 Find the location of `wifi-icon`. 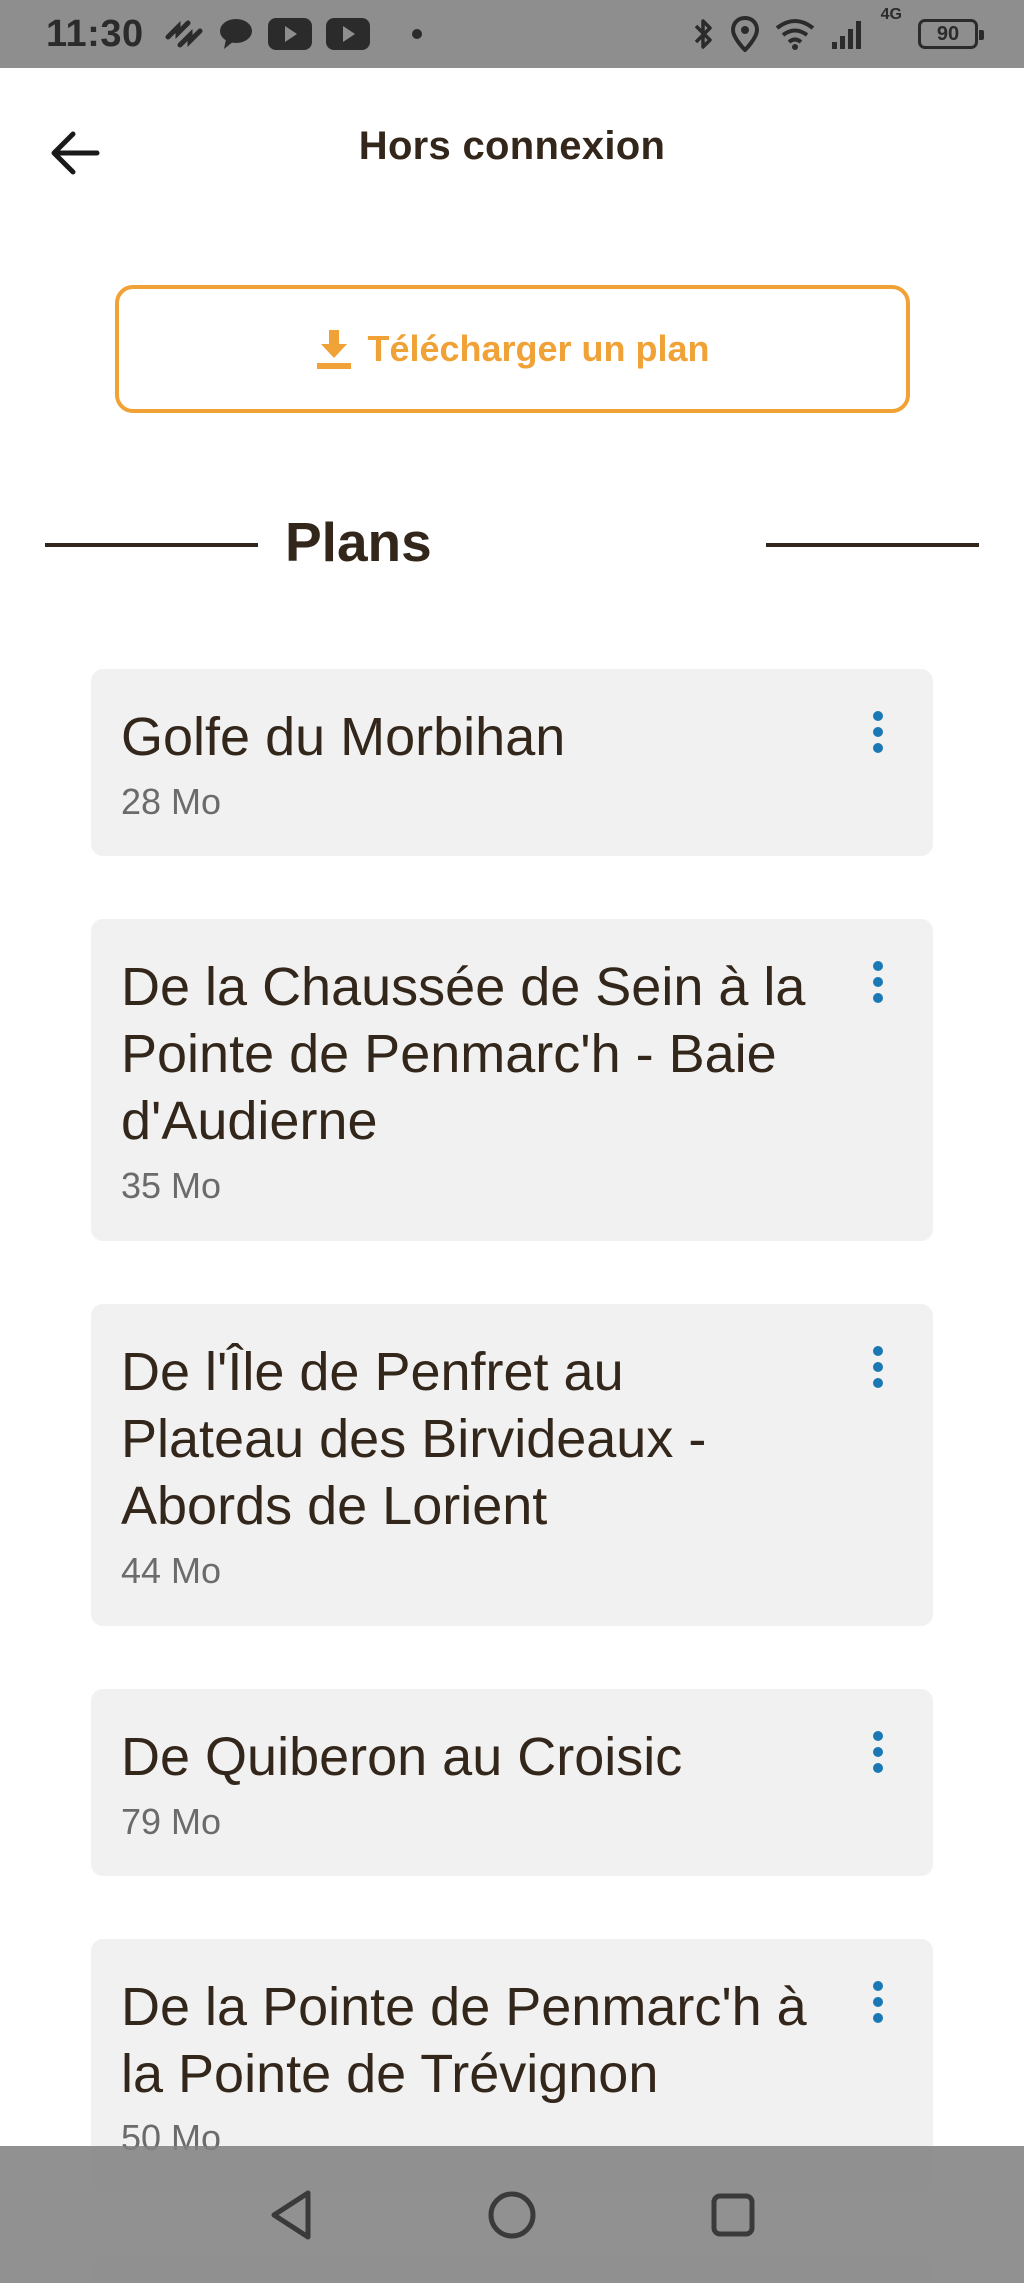

wifi-icon is located at coordinates (795, 34).